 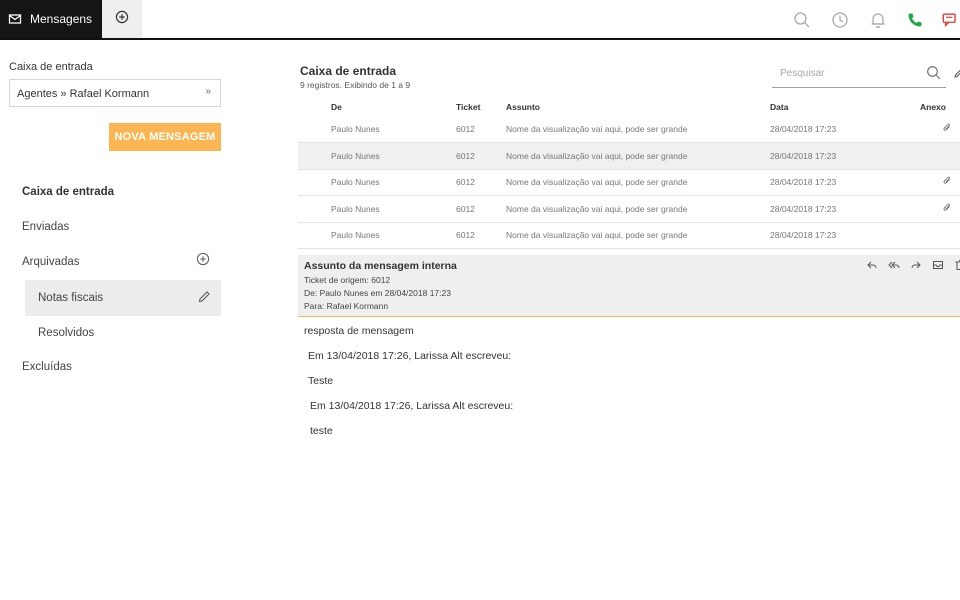 I want to click on tab-mensagens: Mensagens, so click(x=51, y=19).